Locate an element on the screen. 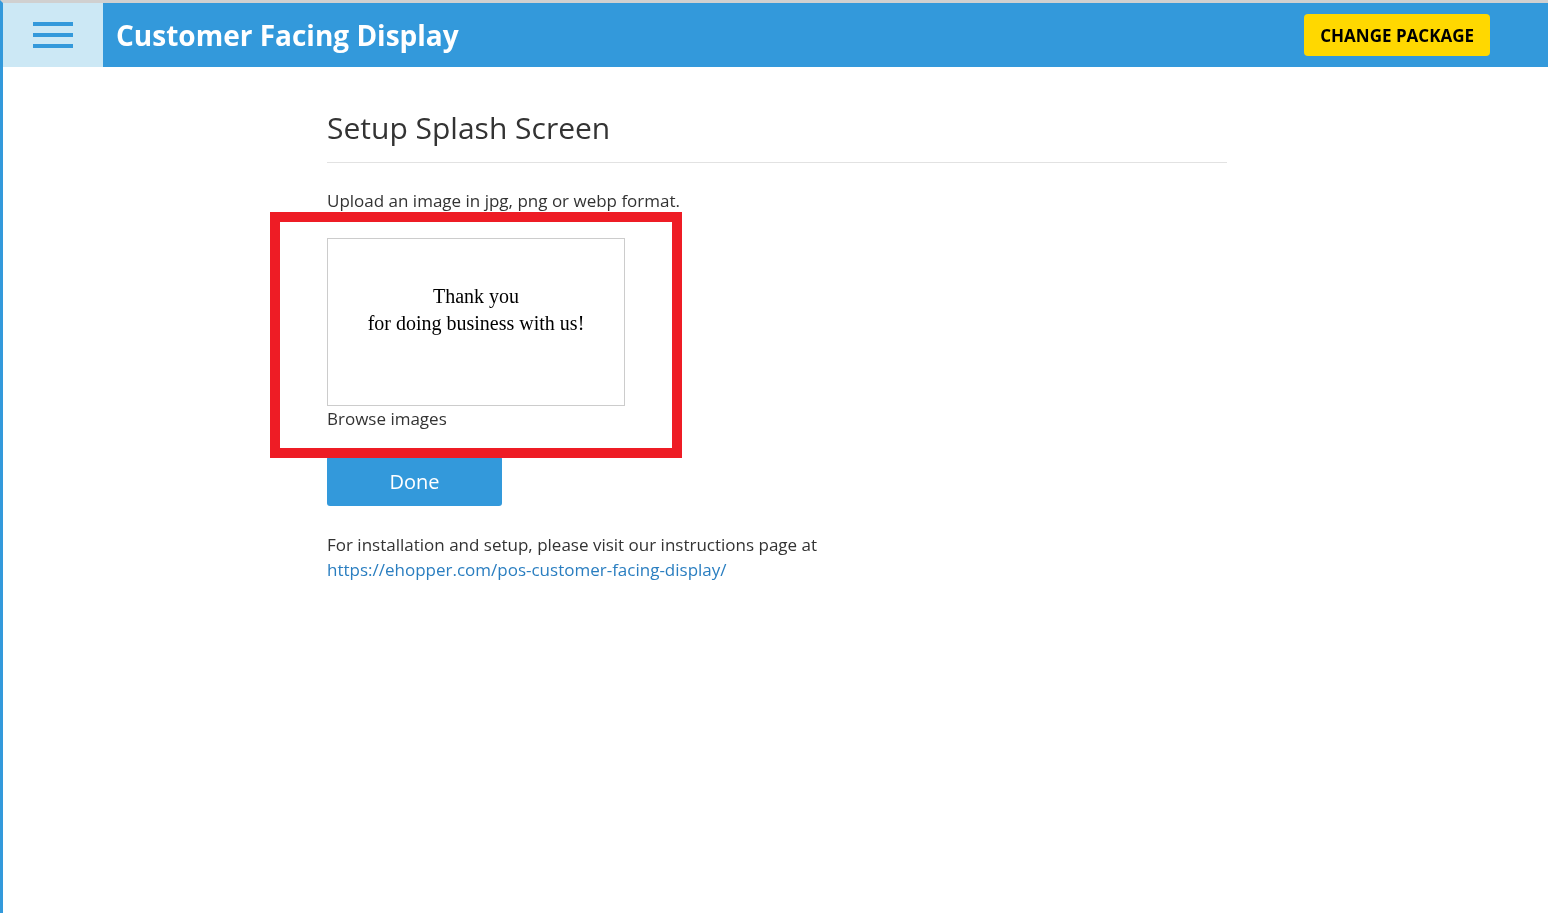 Image resolution: width=1548 pixels, height=913 pixels. browse-images-link: Browse images is located at coordinates (387, 419).